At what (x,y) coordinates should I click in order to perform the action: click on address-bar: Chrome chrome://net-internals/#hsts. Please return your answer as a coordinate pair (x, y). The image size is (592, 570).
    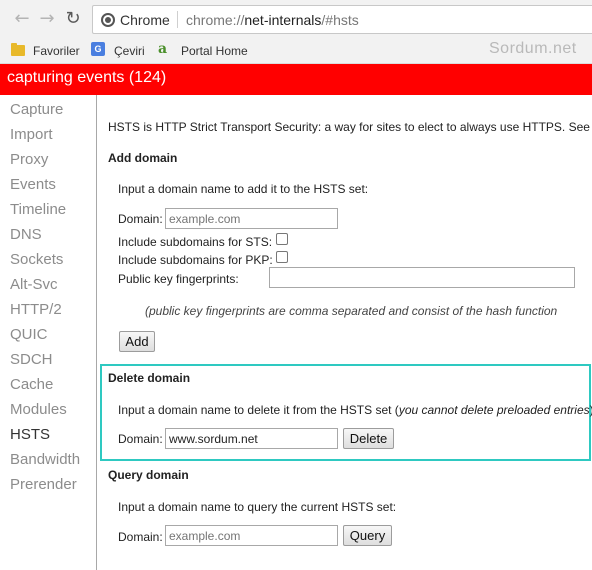
    Looking at the image, I should click on (342, 19).